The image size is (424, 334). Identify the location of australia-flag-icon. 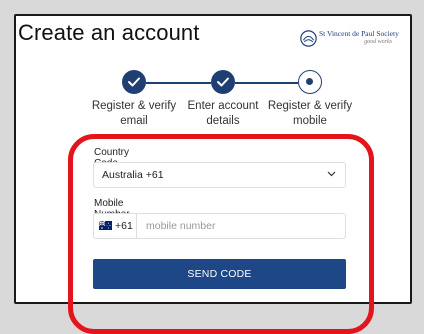
(105, 225).